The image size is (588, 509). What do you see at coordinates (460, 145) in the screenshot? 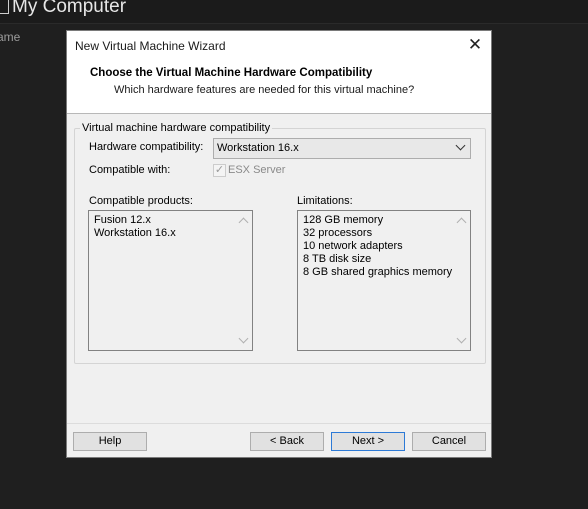
I see `chevron-down-icon` at bounding box center [460, 145].